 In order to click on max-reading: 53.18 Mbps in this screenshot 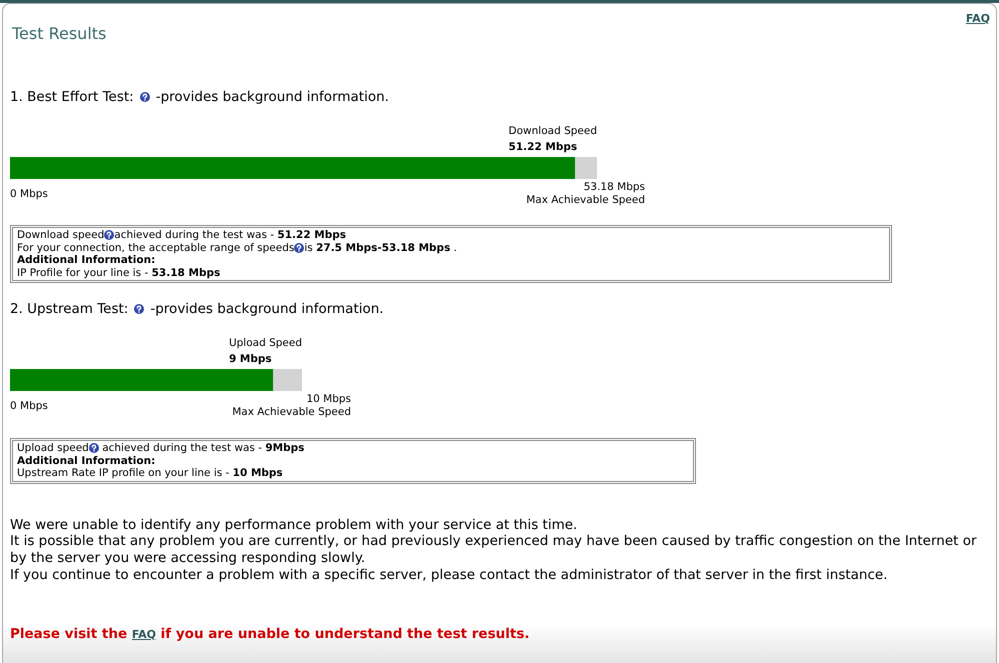, I will do `click(614, 187)`.